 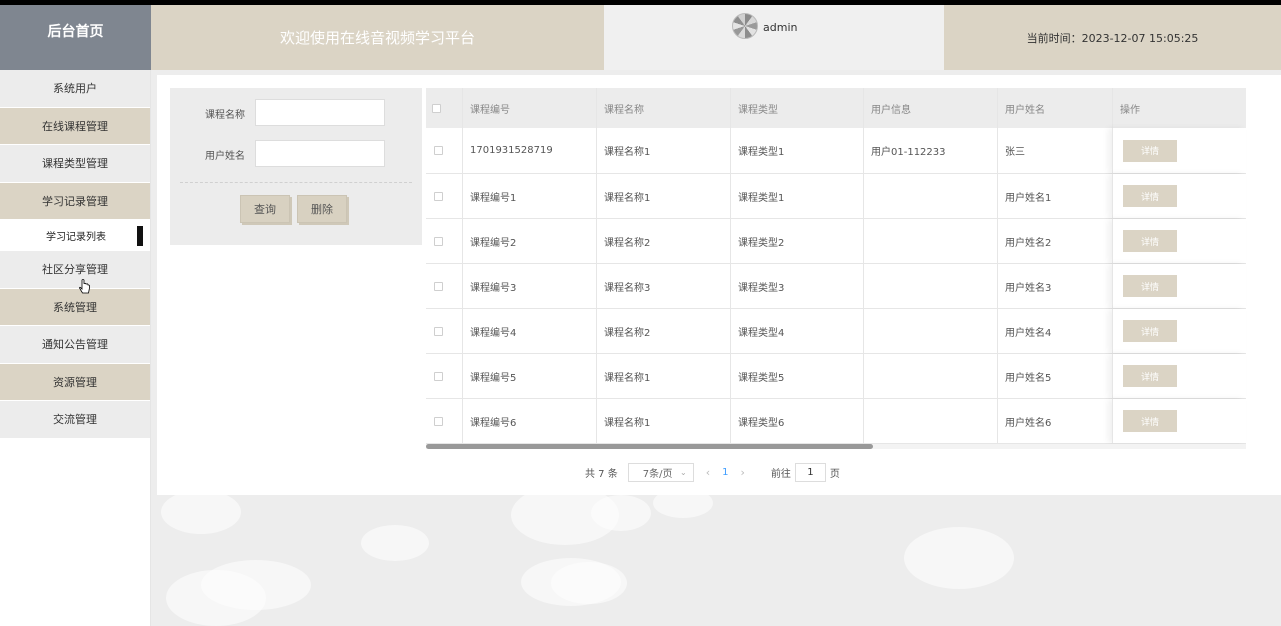 I want to click on user-box: admin, so click(x=774, y=37).